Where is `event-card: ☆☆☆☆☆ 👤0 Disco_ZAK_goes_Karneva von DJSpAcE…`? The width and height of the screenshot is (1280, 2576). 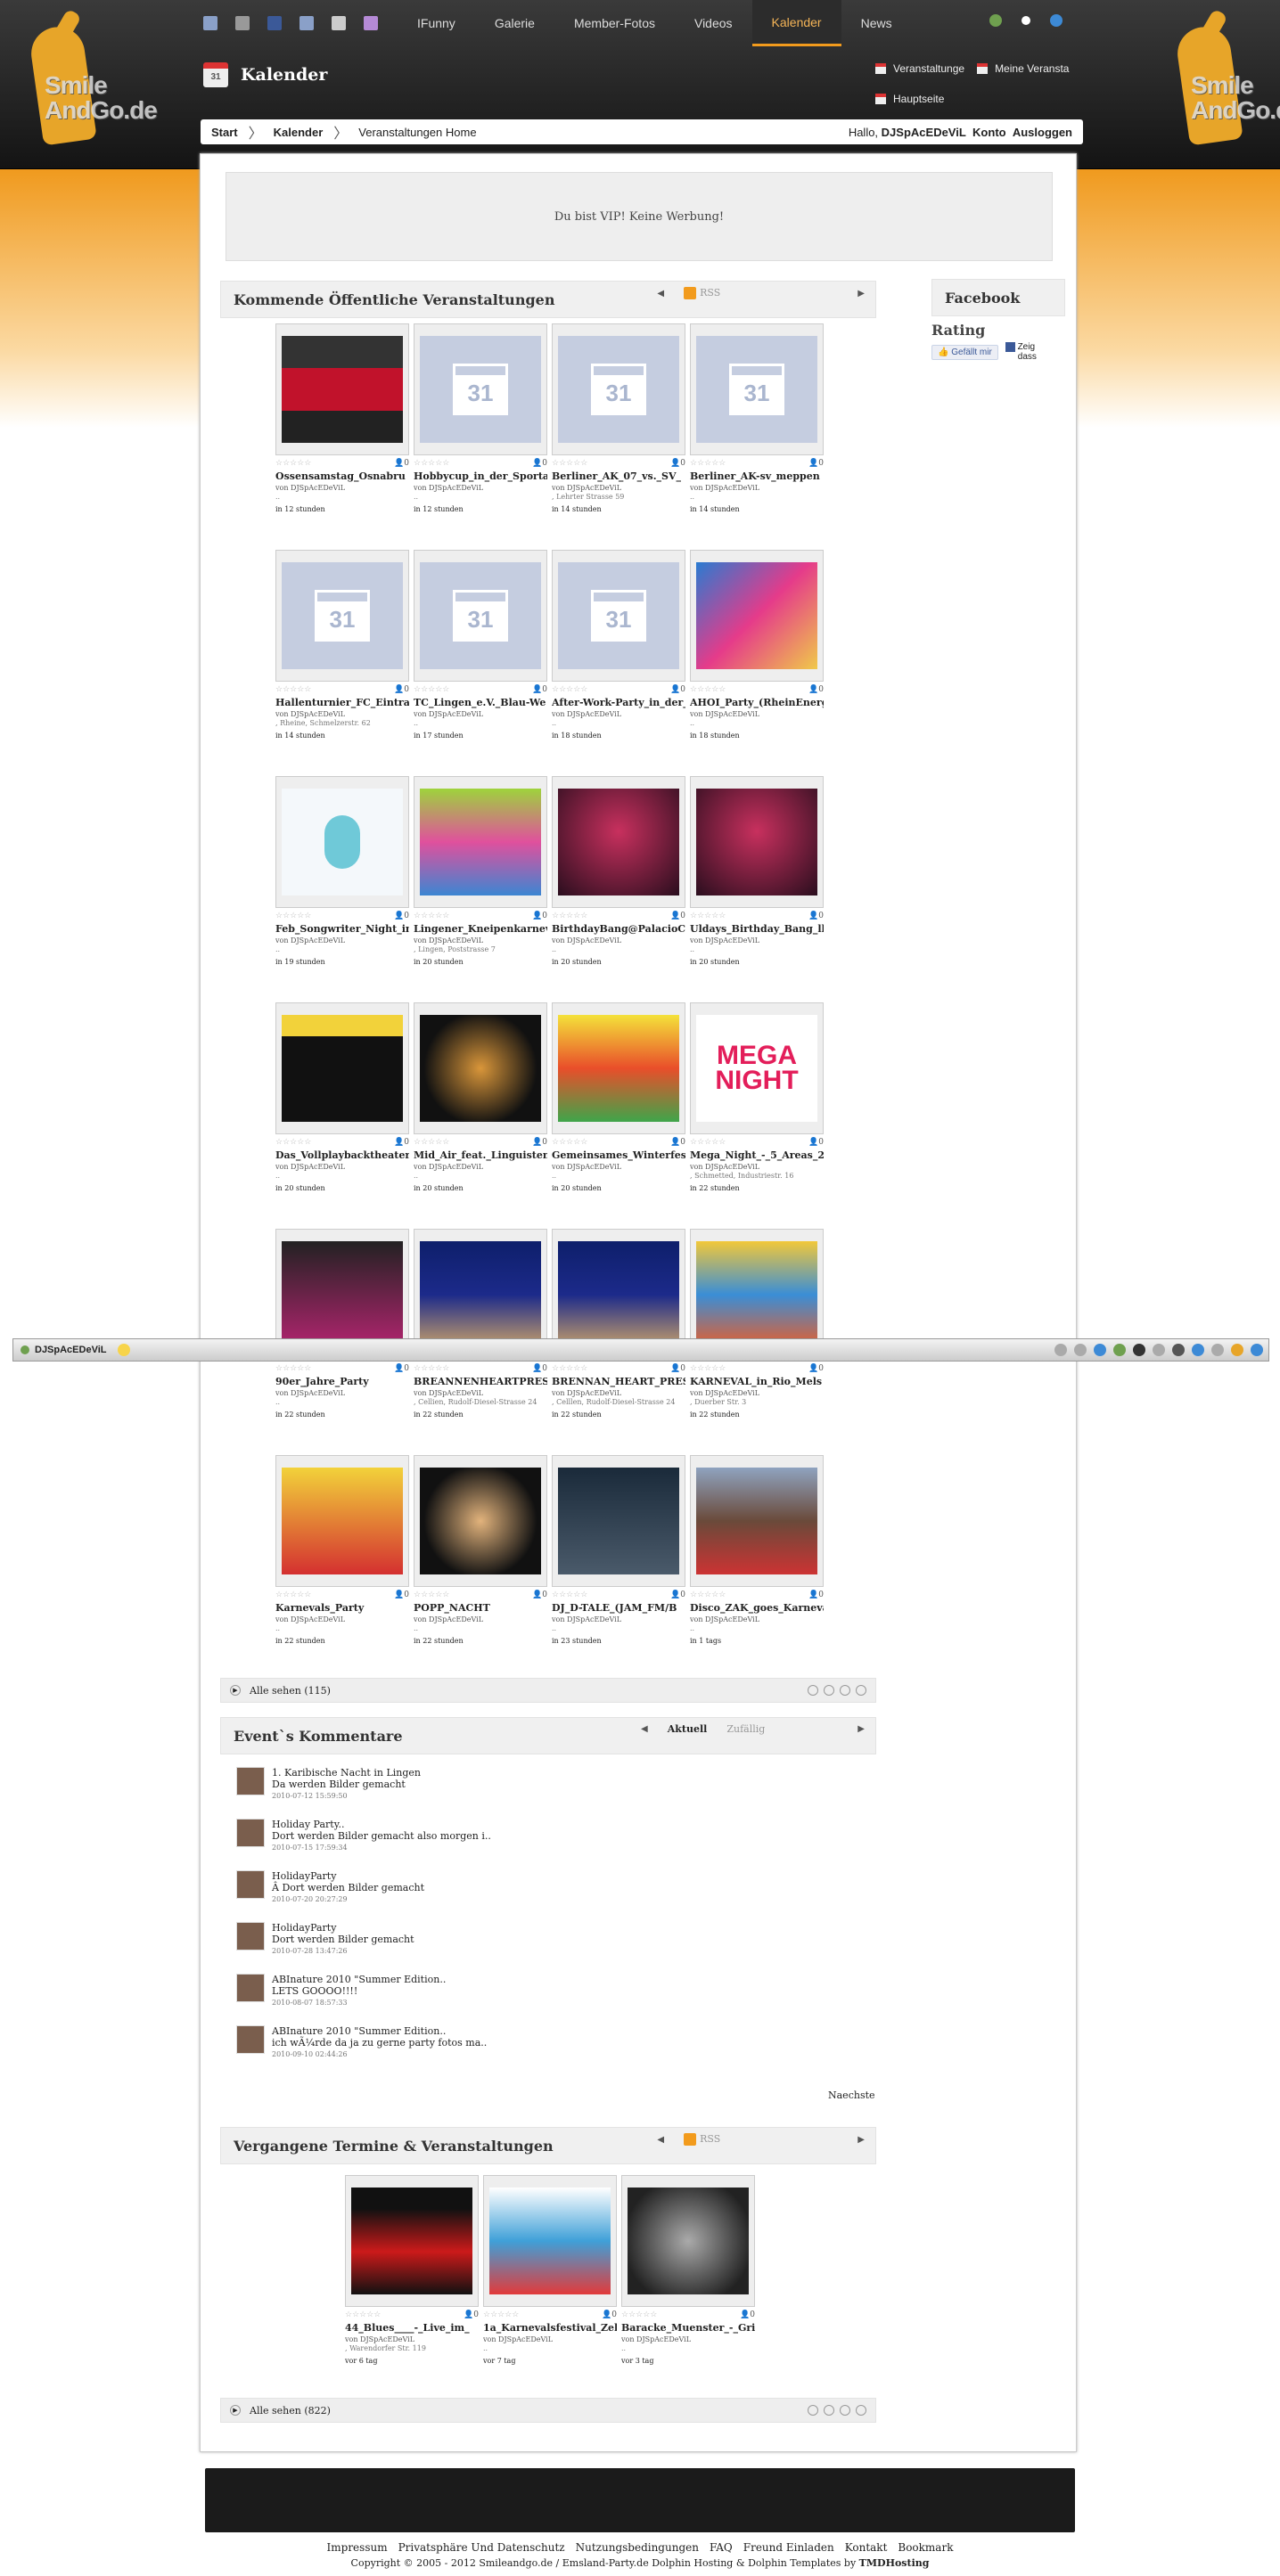
event-card: ☆☆☆☆☆ 👤0 Disco_ZAK_goes_Karneva von DJSpAcE… is located at coordinates (757, 1562).